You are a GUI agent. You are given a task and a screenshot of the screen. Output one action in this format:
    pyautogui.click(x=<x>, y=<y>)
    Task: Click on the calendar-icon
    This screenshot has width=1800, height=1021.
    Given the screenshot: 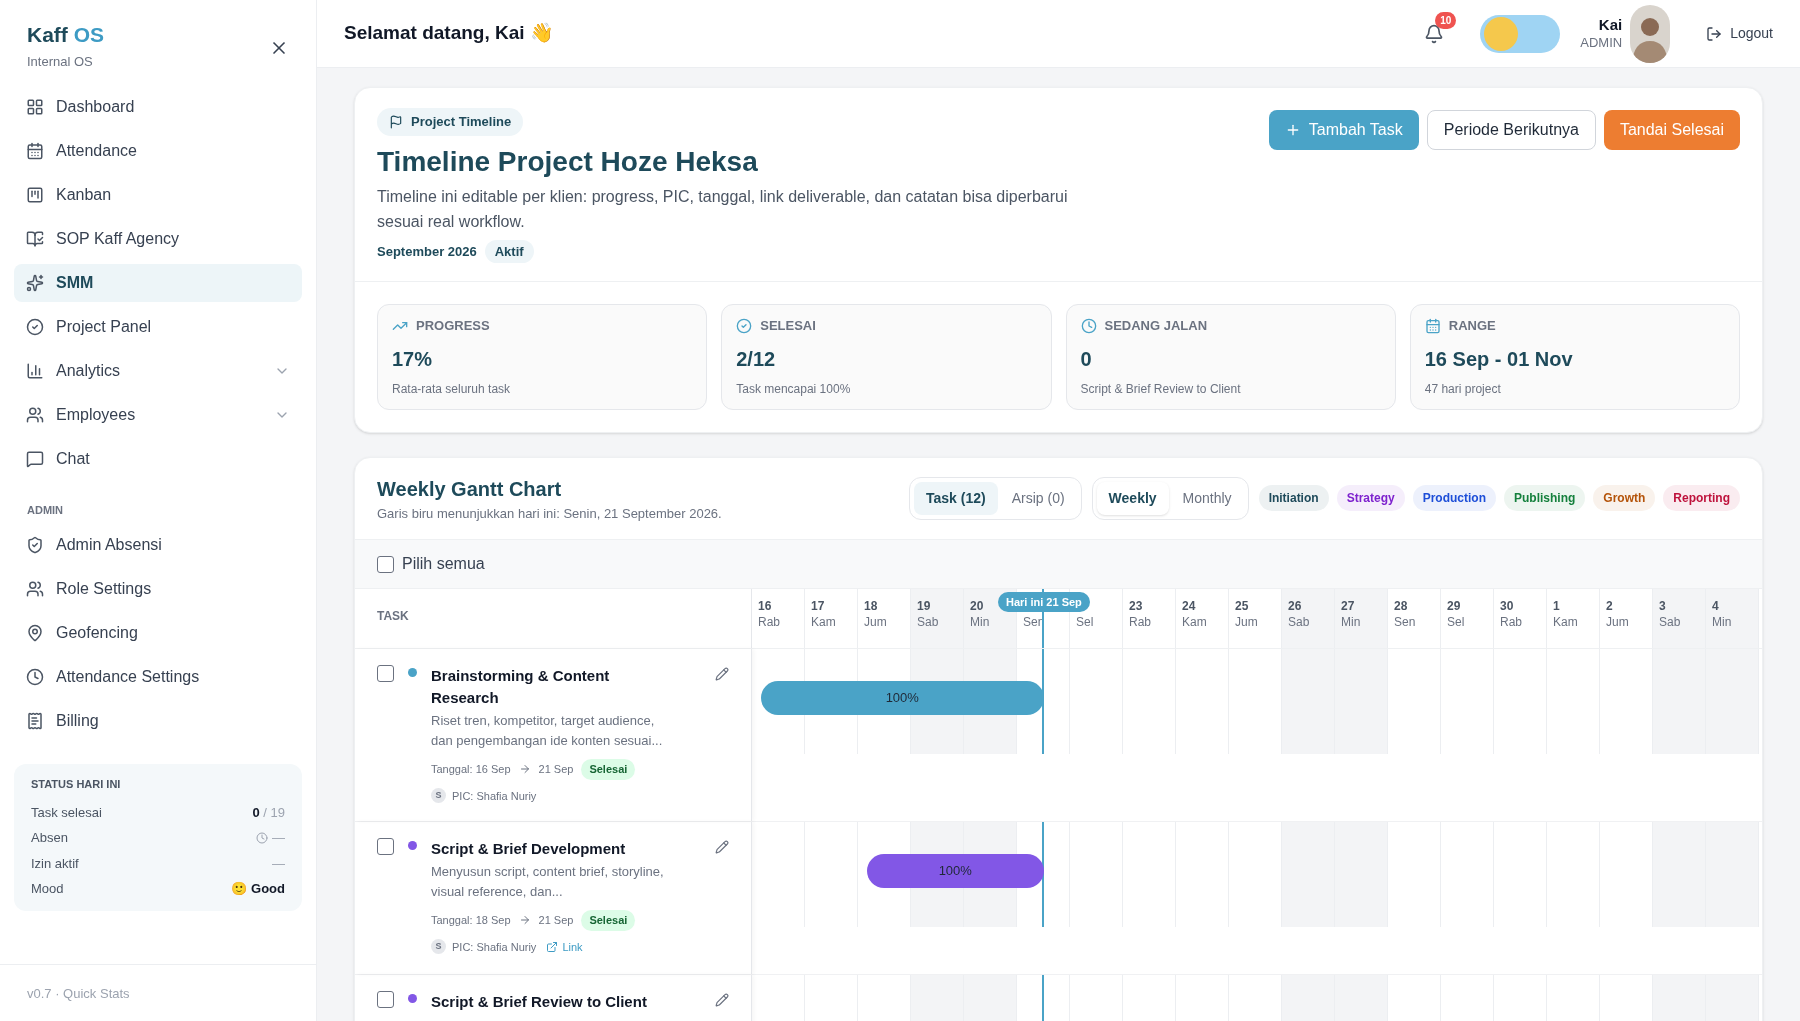 What is the action you would take?
    pyautogui.click(x=35, y=150)
    